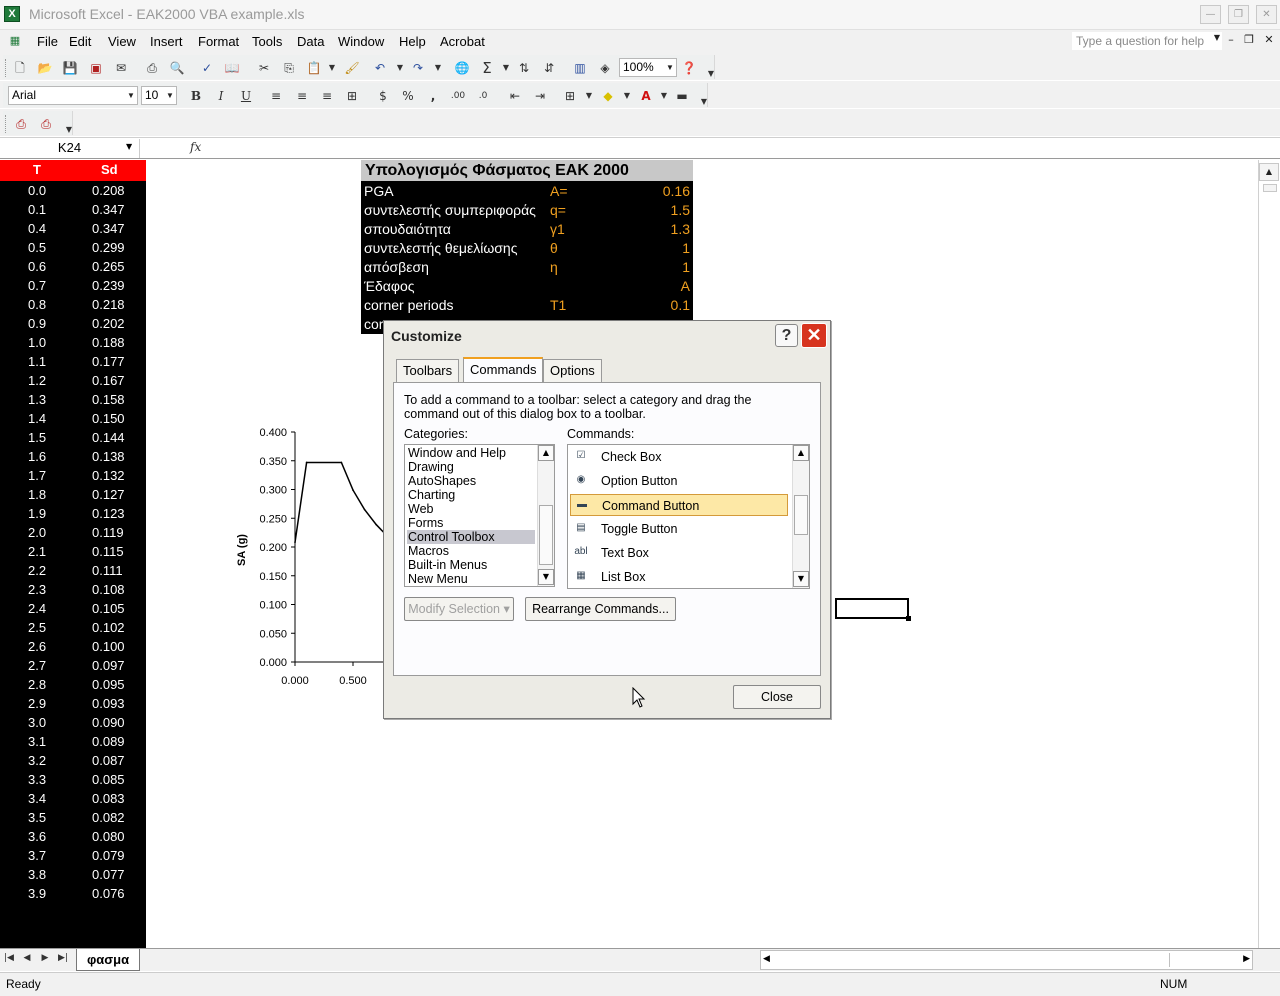 The width and height of the screenshot is (1280, 996). Describe the element at coordinates (471, 467) in the screenshot. I see `category-item: Drawing` at that location.